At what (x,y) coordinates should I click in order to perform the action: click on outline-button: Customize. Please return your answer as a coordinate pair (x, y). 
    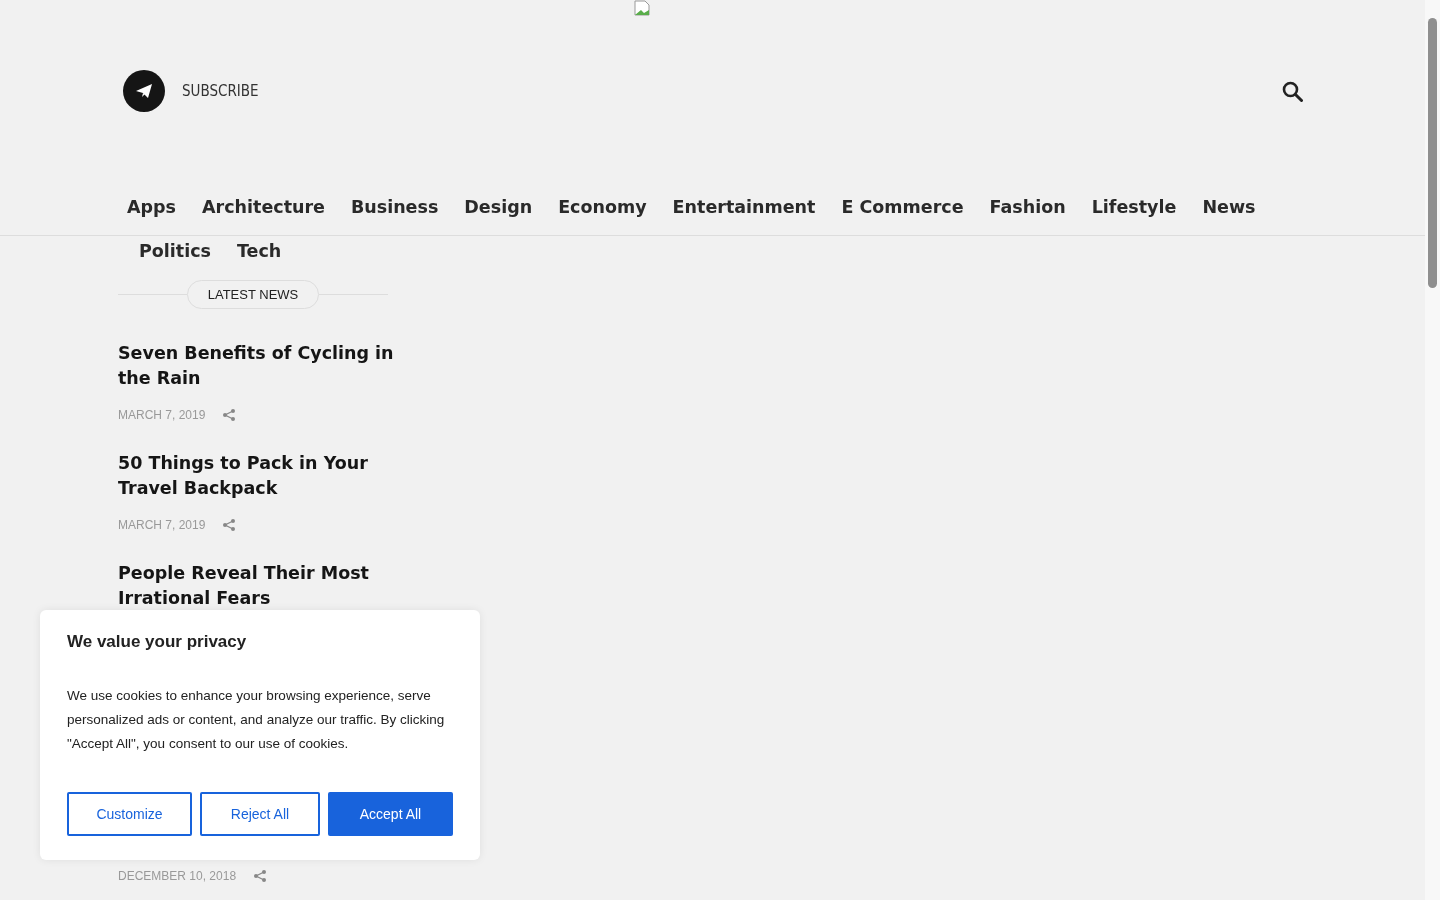
    Looking at the image, I should click on (129, 814).